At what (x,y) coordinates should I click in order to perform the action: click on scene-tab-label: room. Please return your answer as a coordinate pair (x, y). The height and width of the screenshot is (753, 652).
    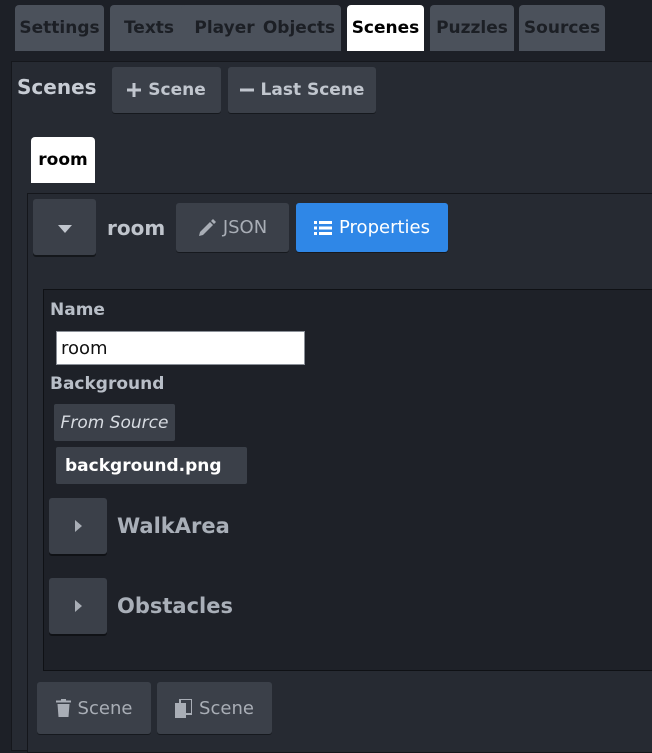
    Looking at the image, I should click on (63, 160).